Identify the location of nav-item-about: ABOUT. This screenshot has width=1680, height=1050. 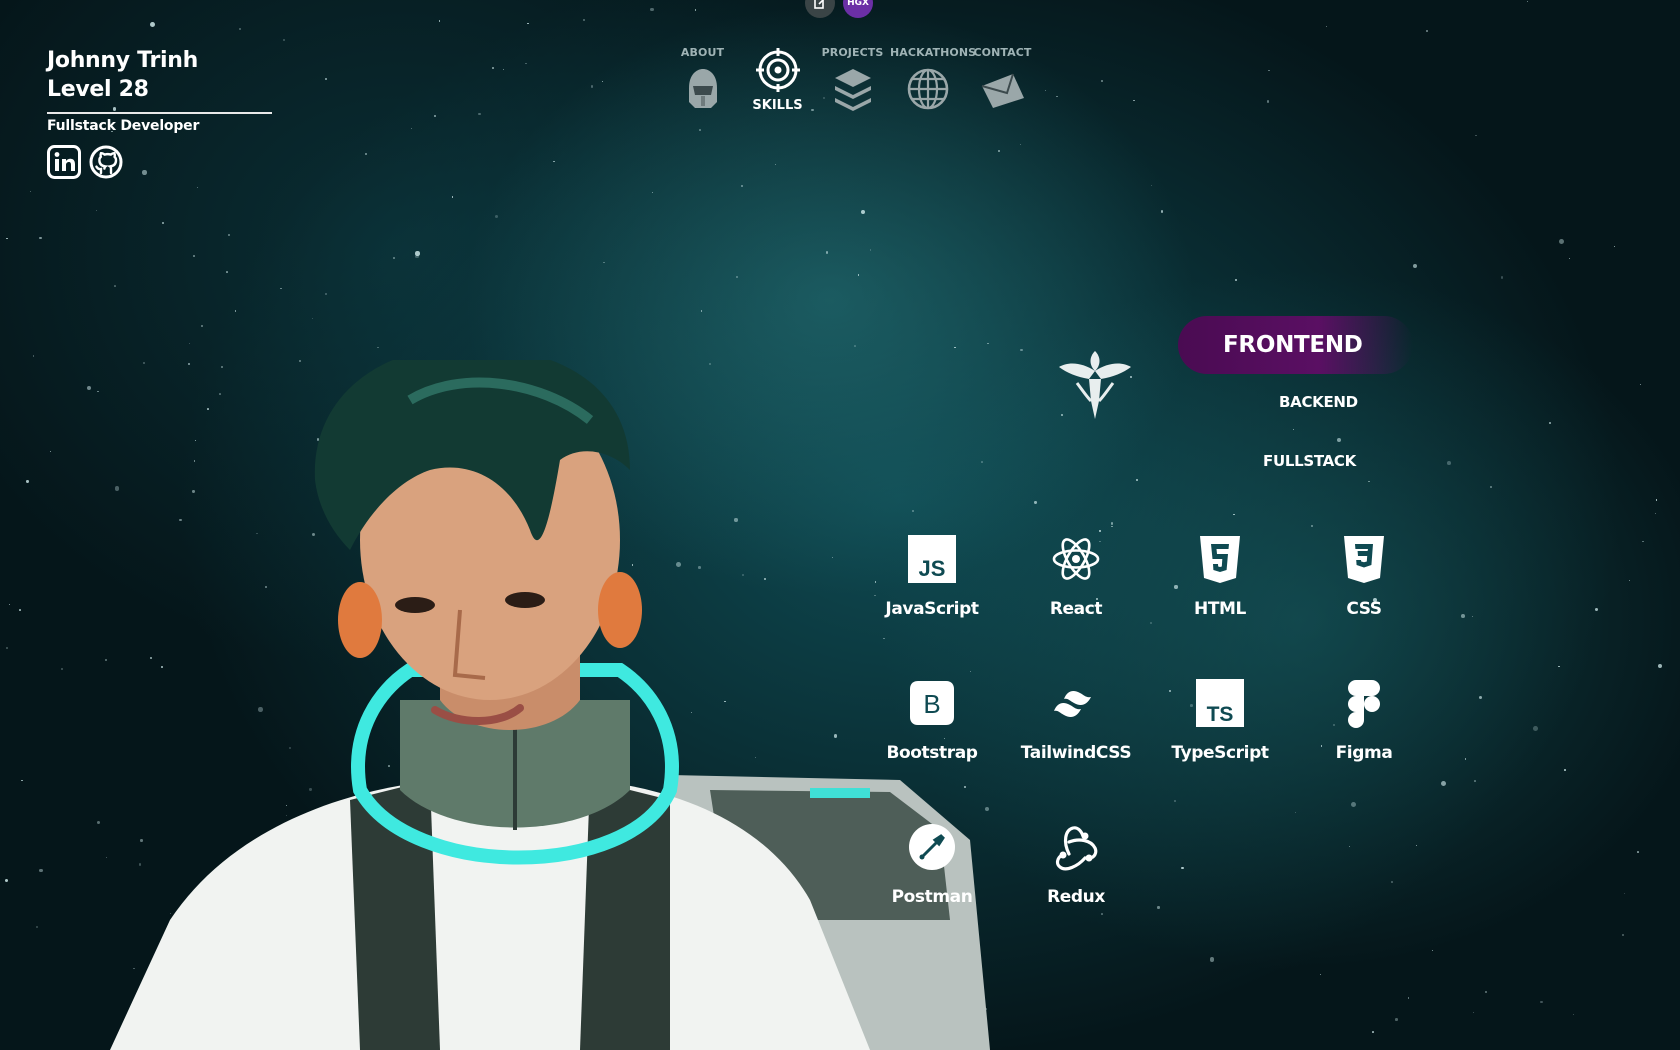
(702, 79).